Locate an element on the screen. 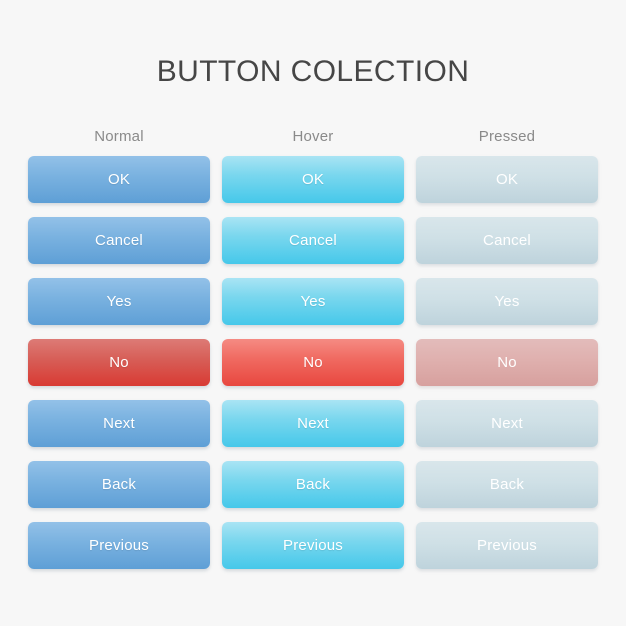 The height and width of the screenshot is (626, 626). button-cancel-hover: Cancel is located at coordinates (313, 240).